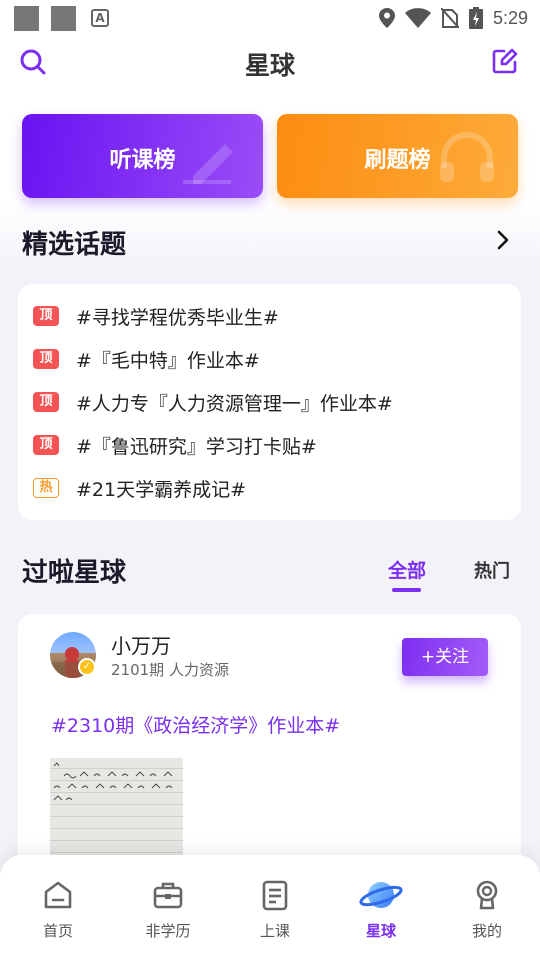 The height and width of the screenshot is (960, 540). Describe the element at coordinates (417, 18) in the screenshot. I see `wifi-icon` at that location.